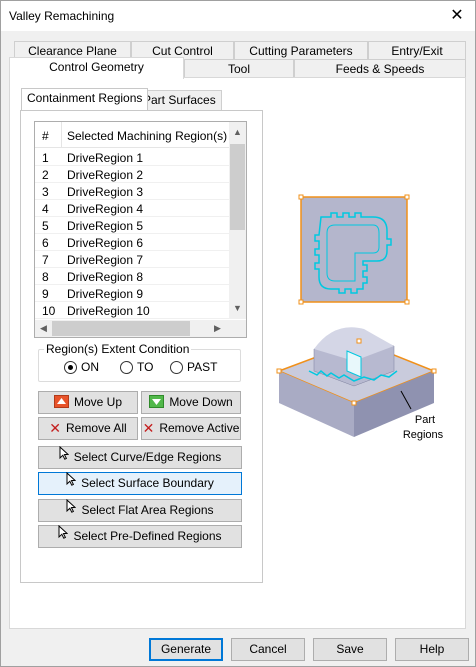 The image size is (476, 667). What do you see at coordinates (105, 226) in the screenshot?
I see `row-name: DriveRegion 5` at bounding box center [105, 226].